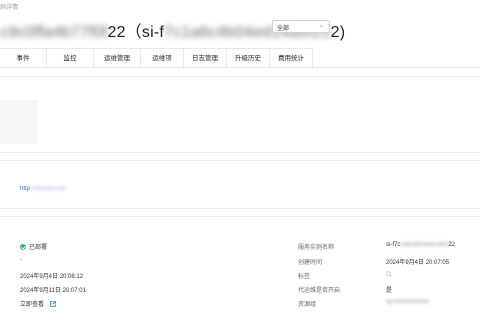 The width and height of the screenshot is (480, 320). Describe the element at coordinates (52, 304) in the screenshot. I see `external-link-icon` at that location.